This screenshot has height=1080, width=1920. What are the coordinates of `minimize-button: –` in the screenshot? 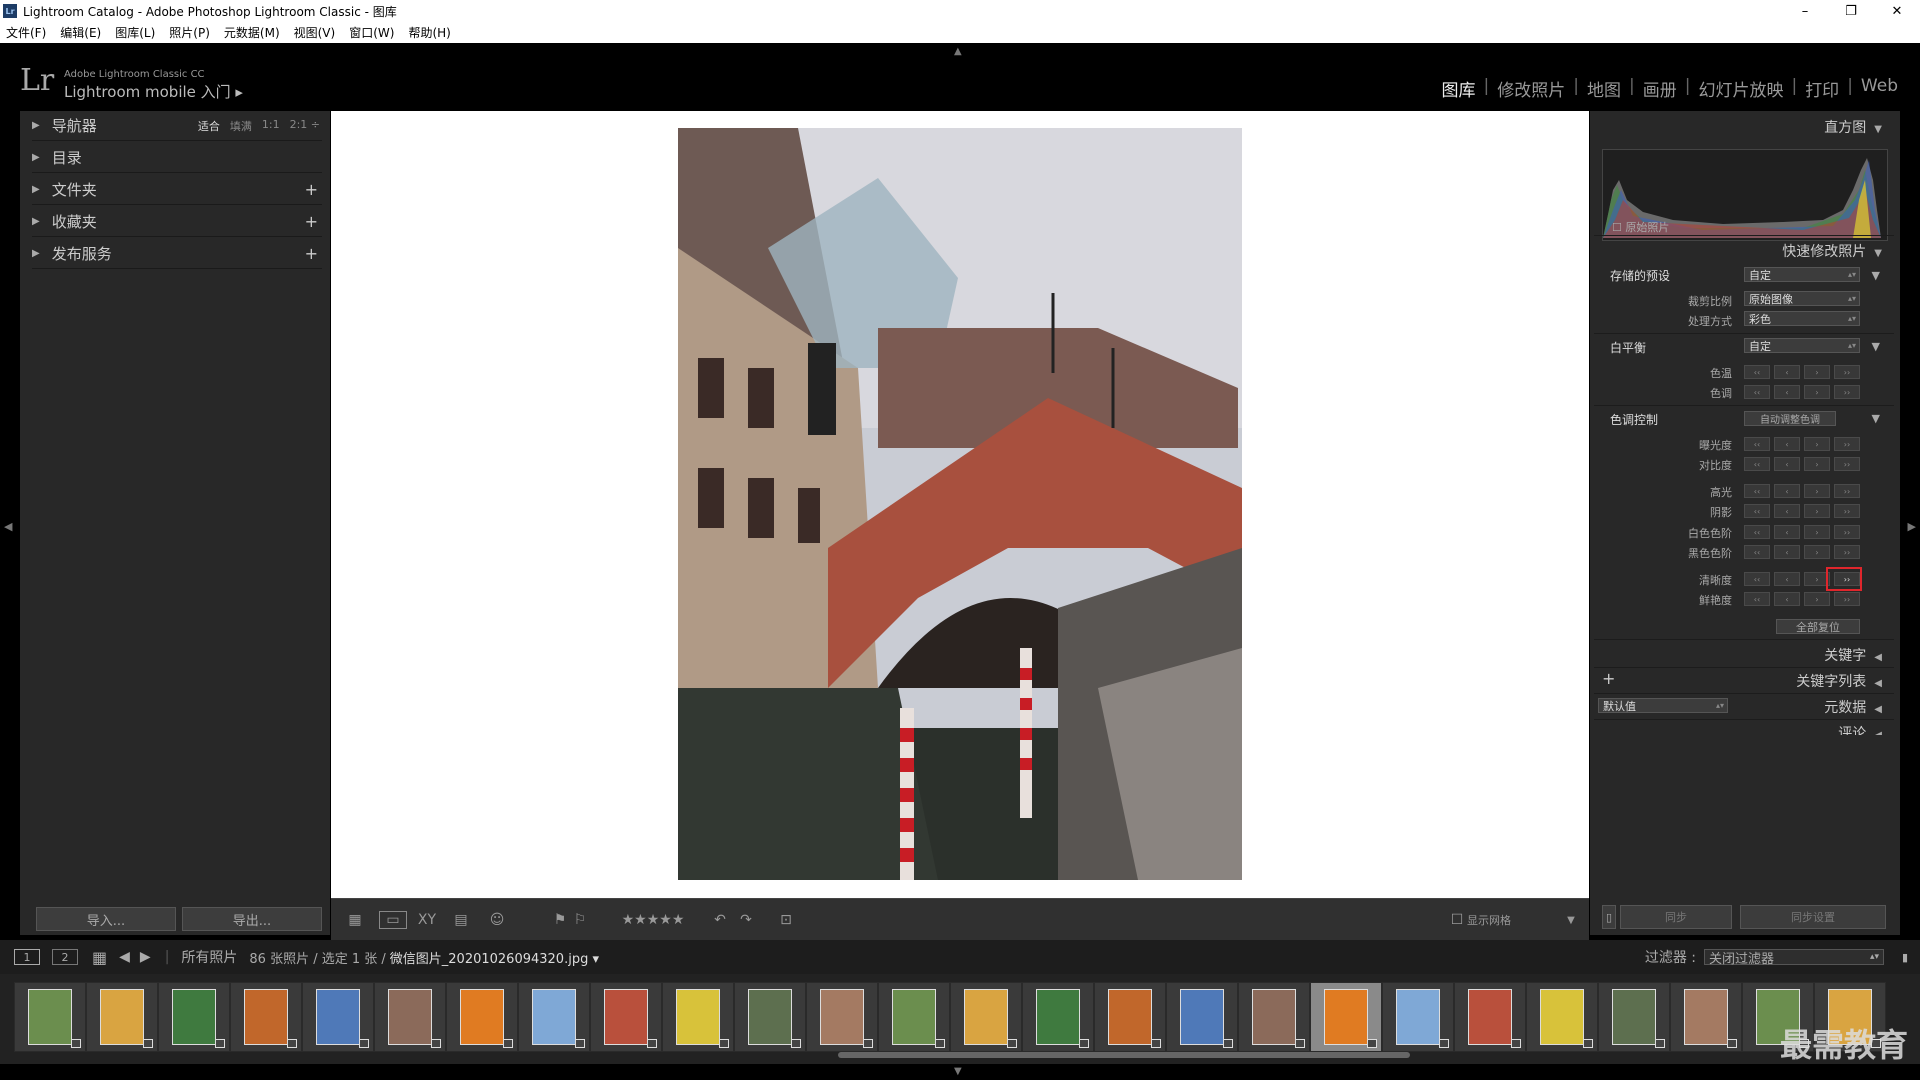 It's located at (1805, 11).